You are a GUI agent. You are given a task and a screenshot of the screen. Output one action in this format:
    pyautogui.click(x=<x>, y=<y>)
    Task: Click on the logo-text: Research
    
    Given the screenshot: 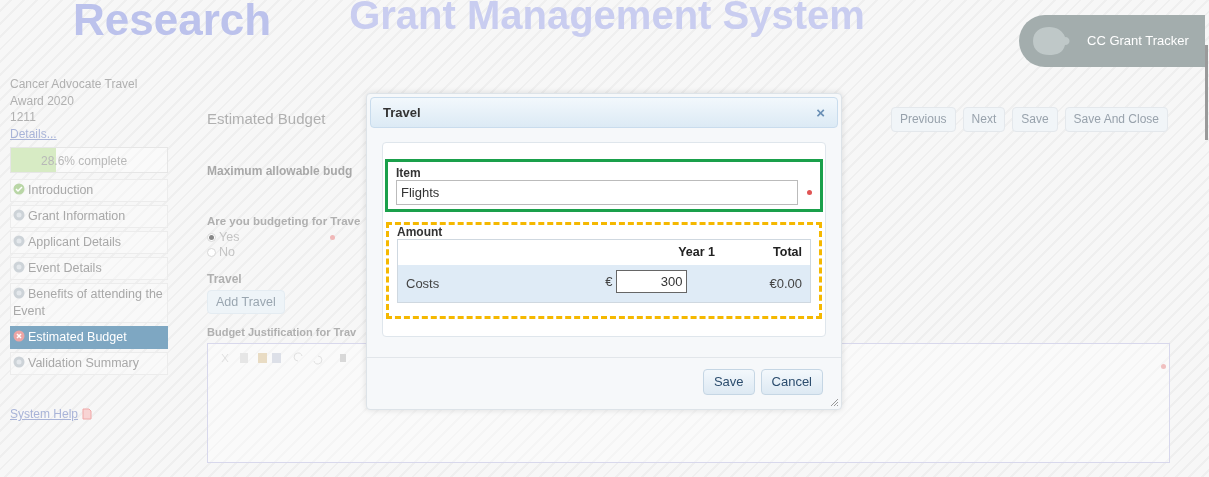 What is the action you would take?
    pyautogui.click(x=172, y=22)
    